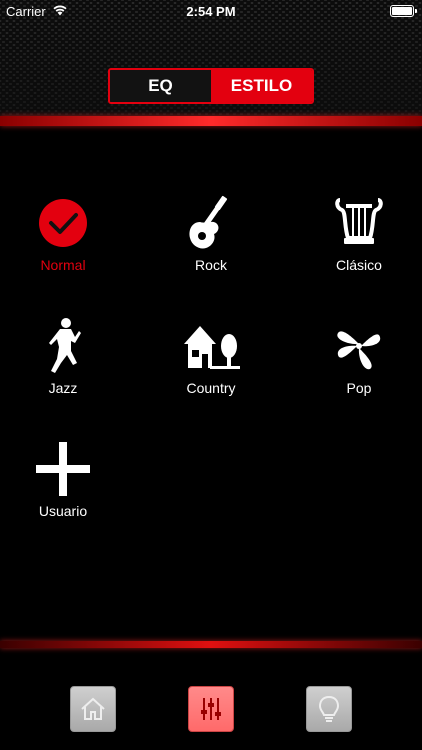 This screenshot has width=422, height=750. I want to click on house-icon, so click(211, 346).